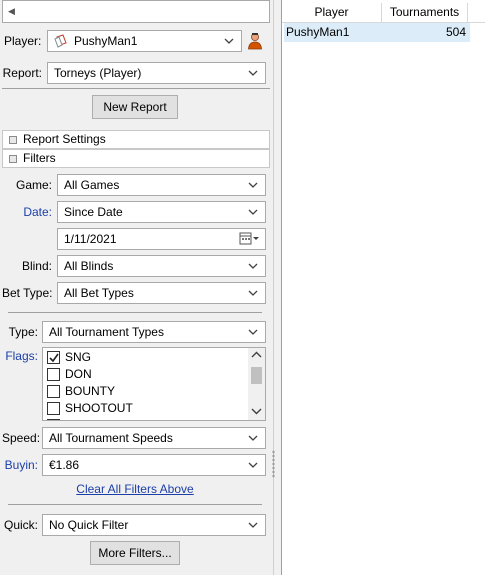 This screenshot has width=485, height=575. What do you see at coordinates (20, 465) in the screenshot?
I see `buyin-label: Buyin:` at bounding box center [20, 465].